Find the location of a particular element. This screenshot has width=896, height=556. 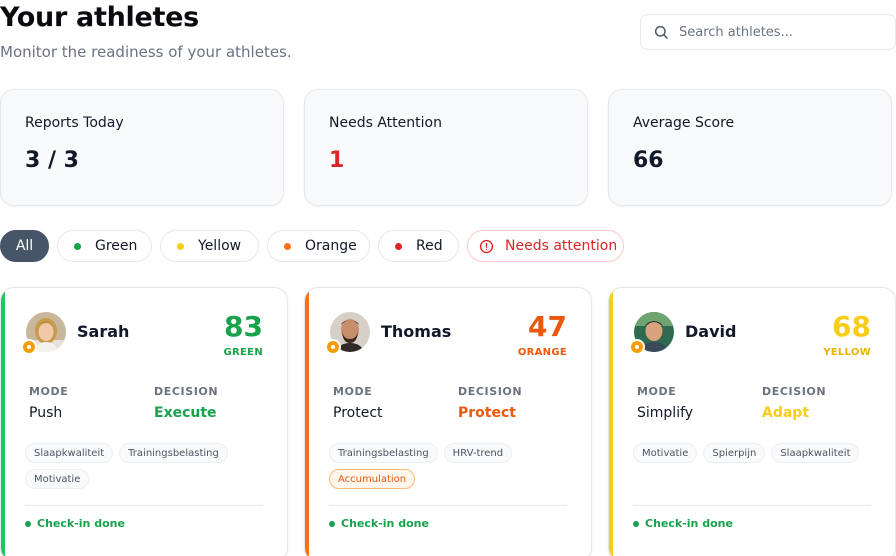

search-box is located at coordinates (768, 32).